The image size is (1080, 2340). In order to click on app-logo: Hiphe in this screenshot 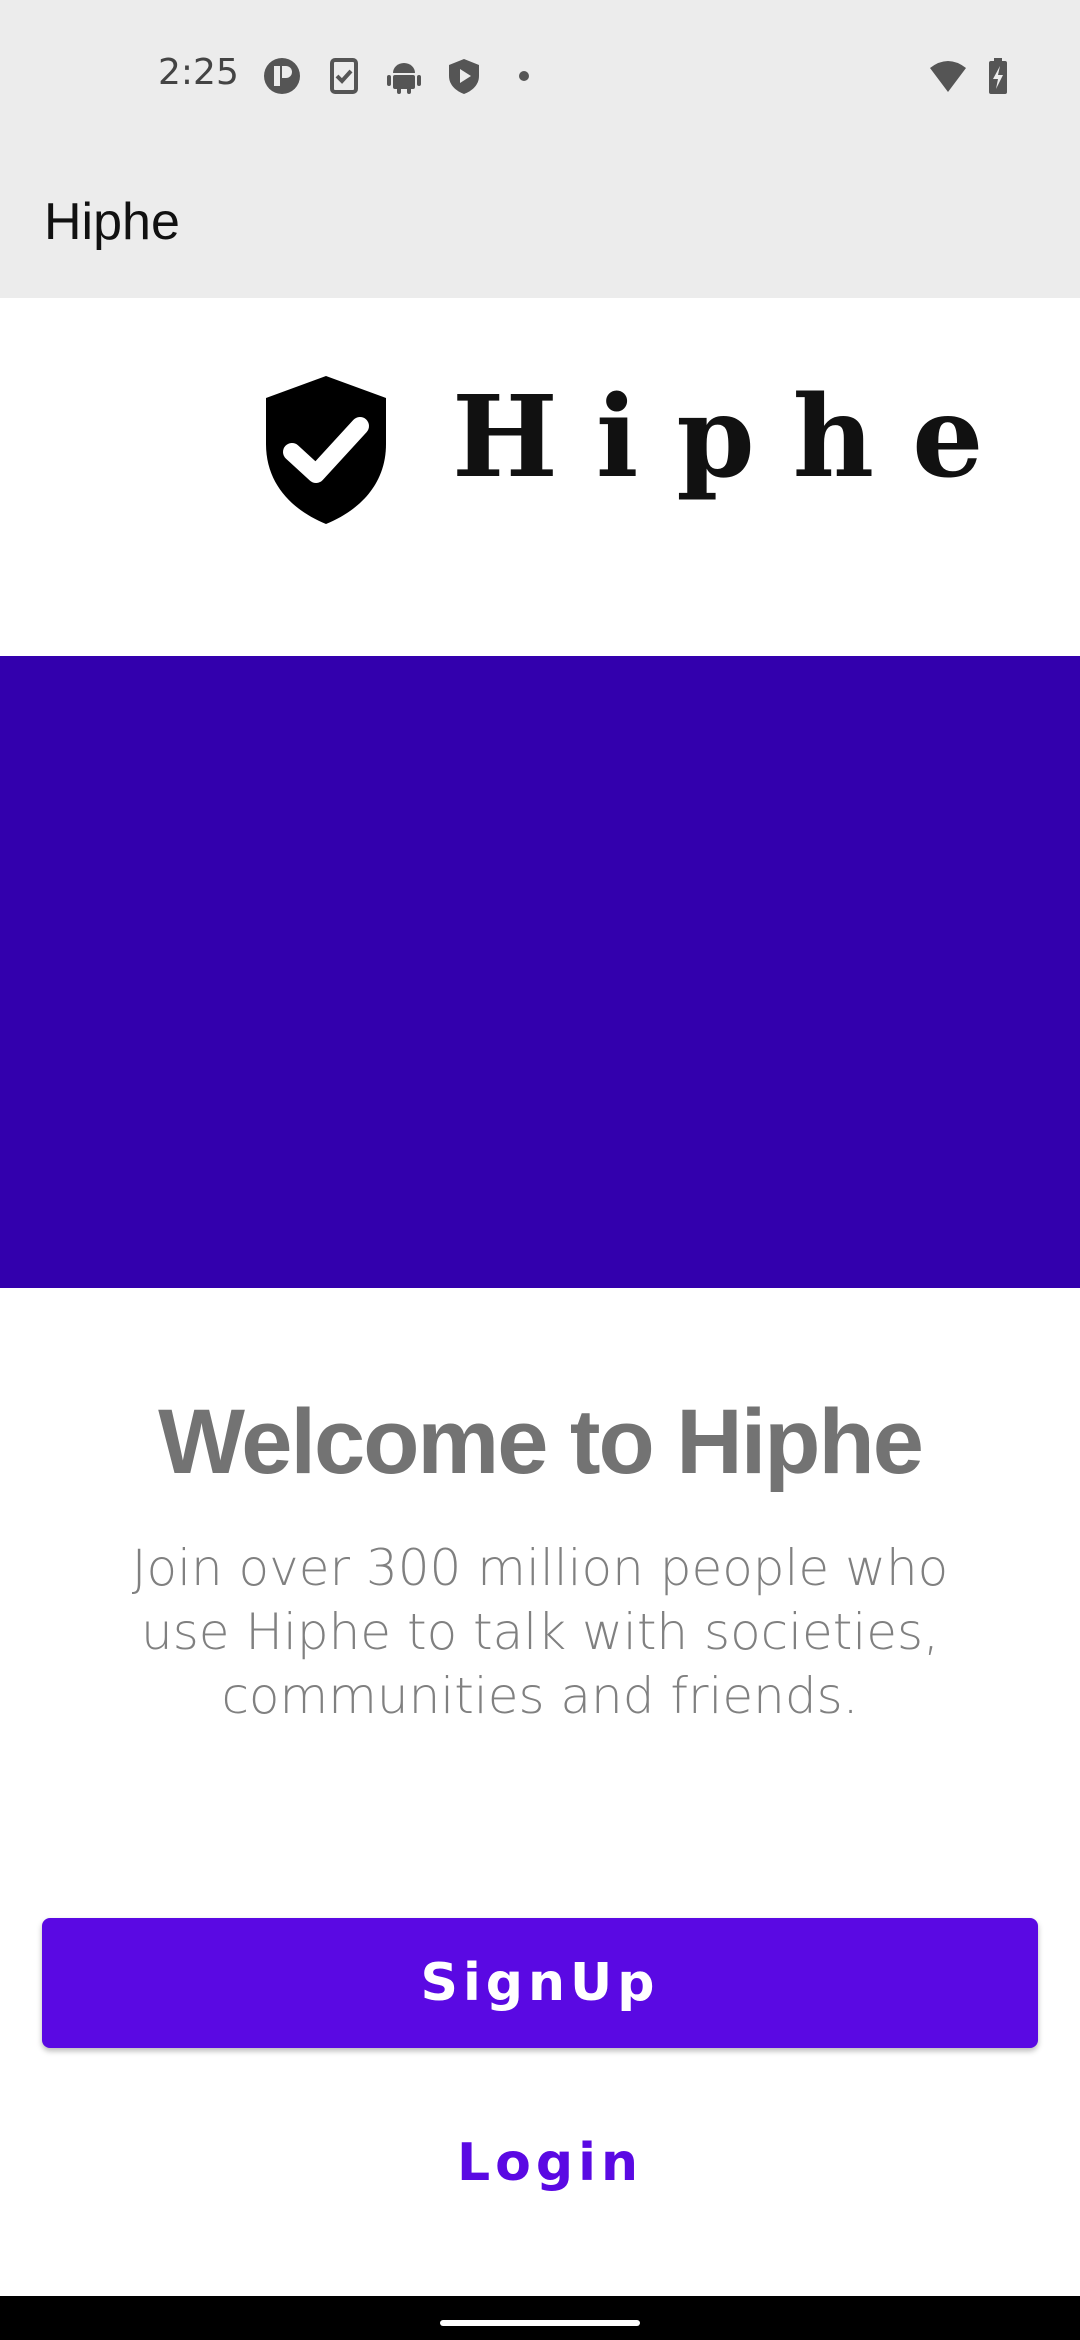, I will do `click(622, 452)`.